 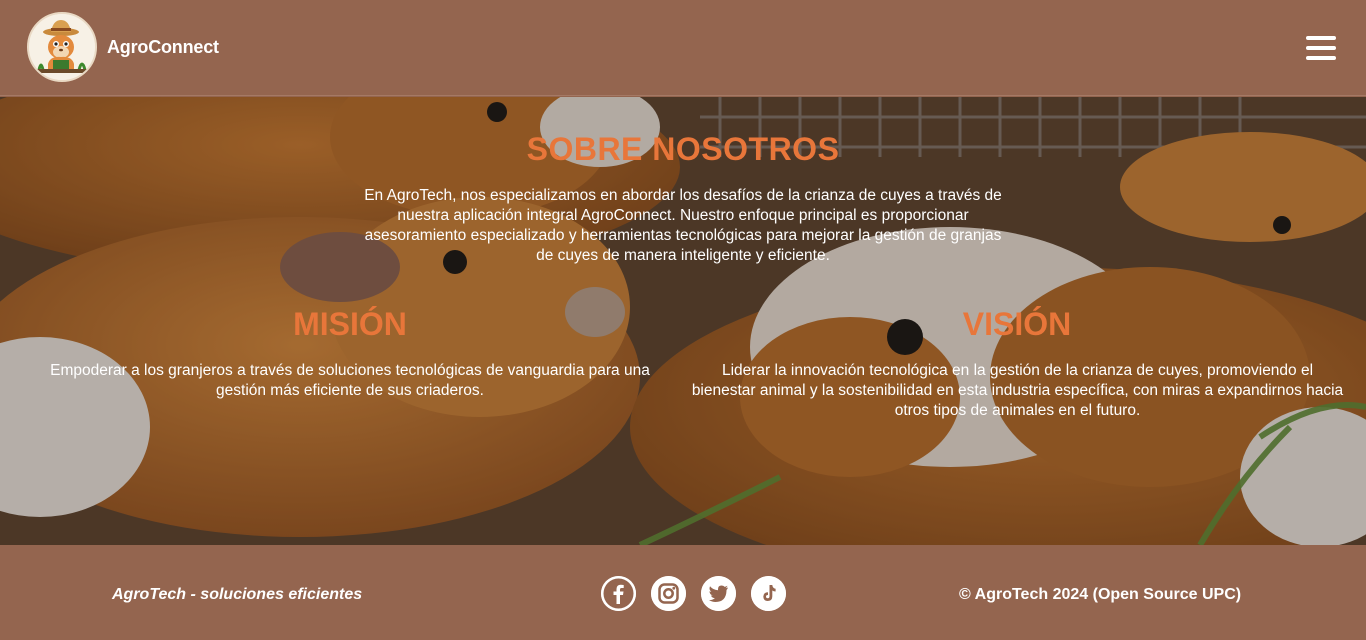 What do you see at coordinates (62, 47) in the screenshot?
I see `guinea-pig-logo-icon` at bounding box center [62, 47].